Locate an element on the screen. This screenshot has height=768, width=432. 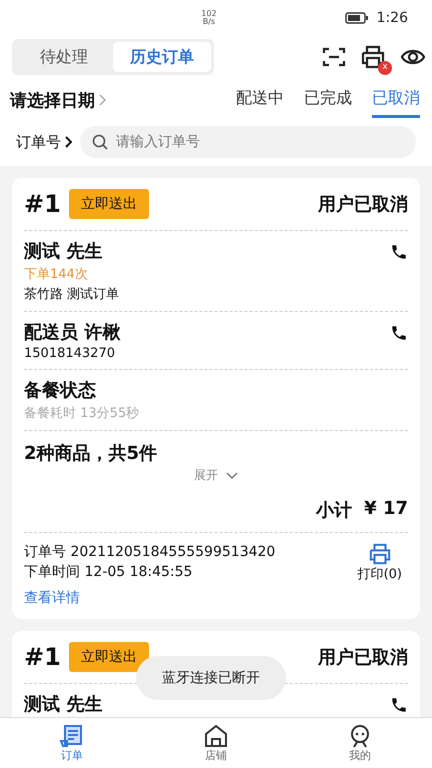
subtotal-amount: ¥ 17 is located at coordinates (386, 509).